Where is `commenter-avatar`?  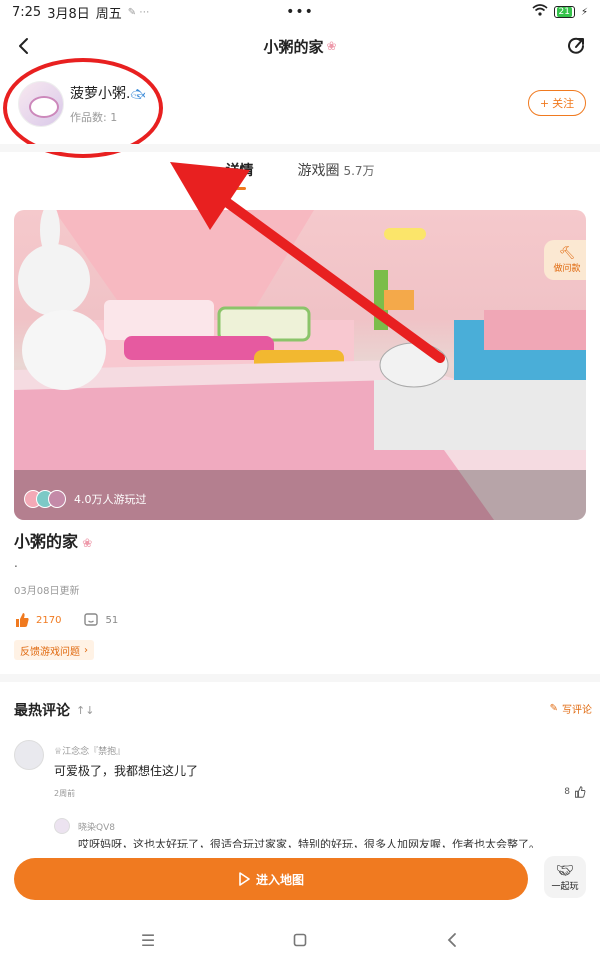
commenter-avatar is located at coordinates (29, 755).